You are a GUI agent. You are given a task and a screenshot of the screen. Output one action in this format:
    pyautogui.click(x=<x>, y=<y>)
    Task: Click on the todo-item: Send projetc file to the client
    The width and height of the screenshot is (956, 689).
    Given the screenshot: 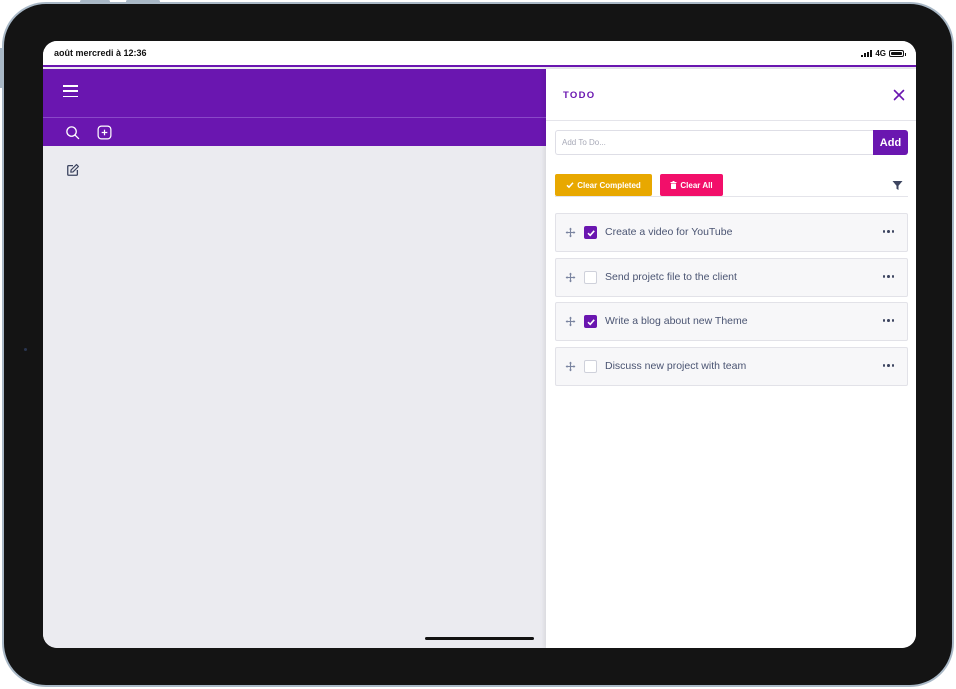 What is the action you would take?
    pyautogui.click(x=731, y=277)
    